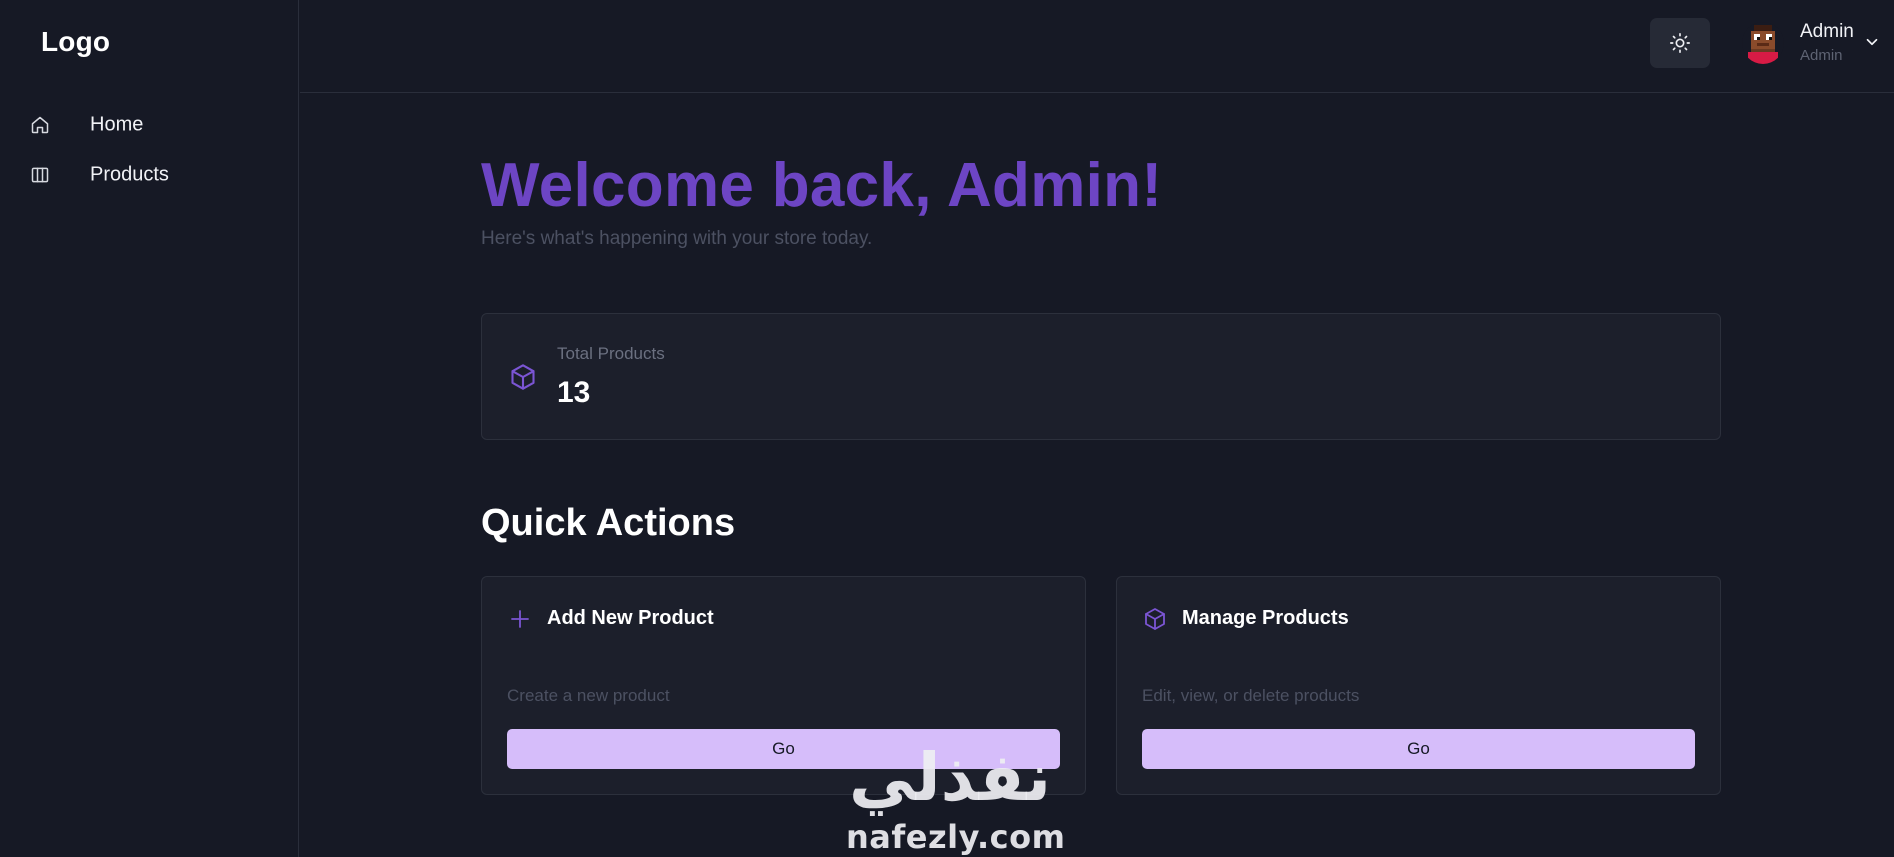 The height and width of the screenshot is (857, 1894). I want to click on sidebar-item-label: Home, so click(117, 124).